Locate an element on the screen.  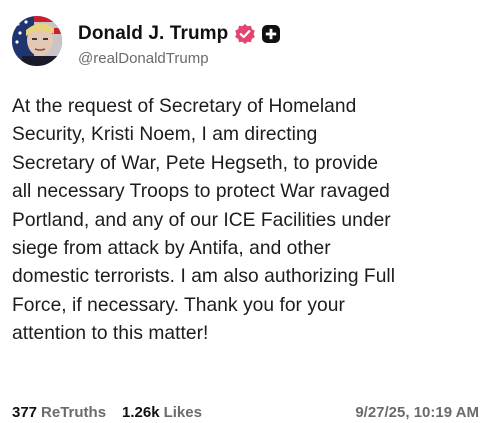
verified-badge-icon is located at coordinates (245, 34).